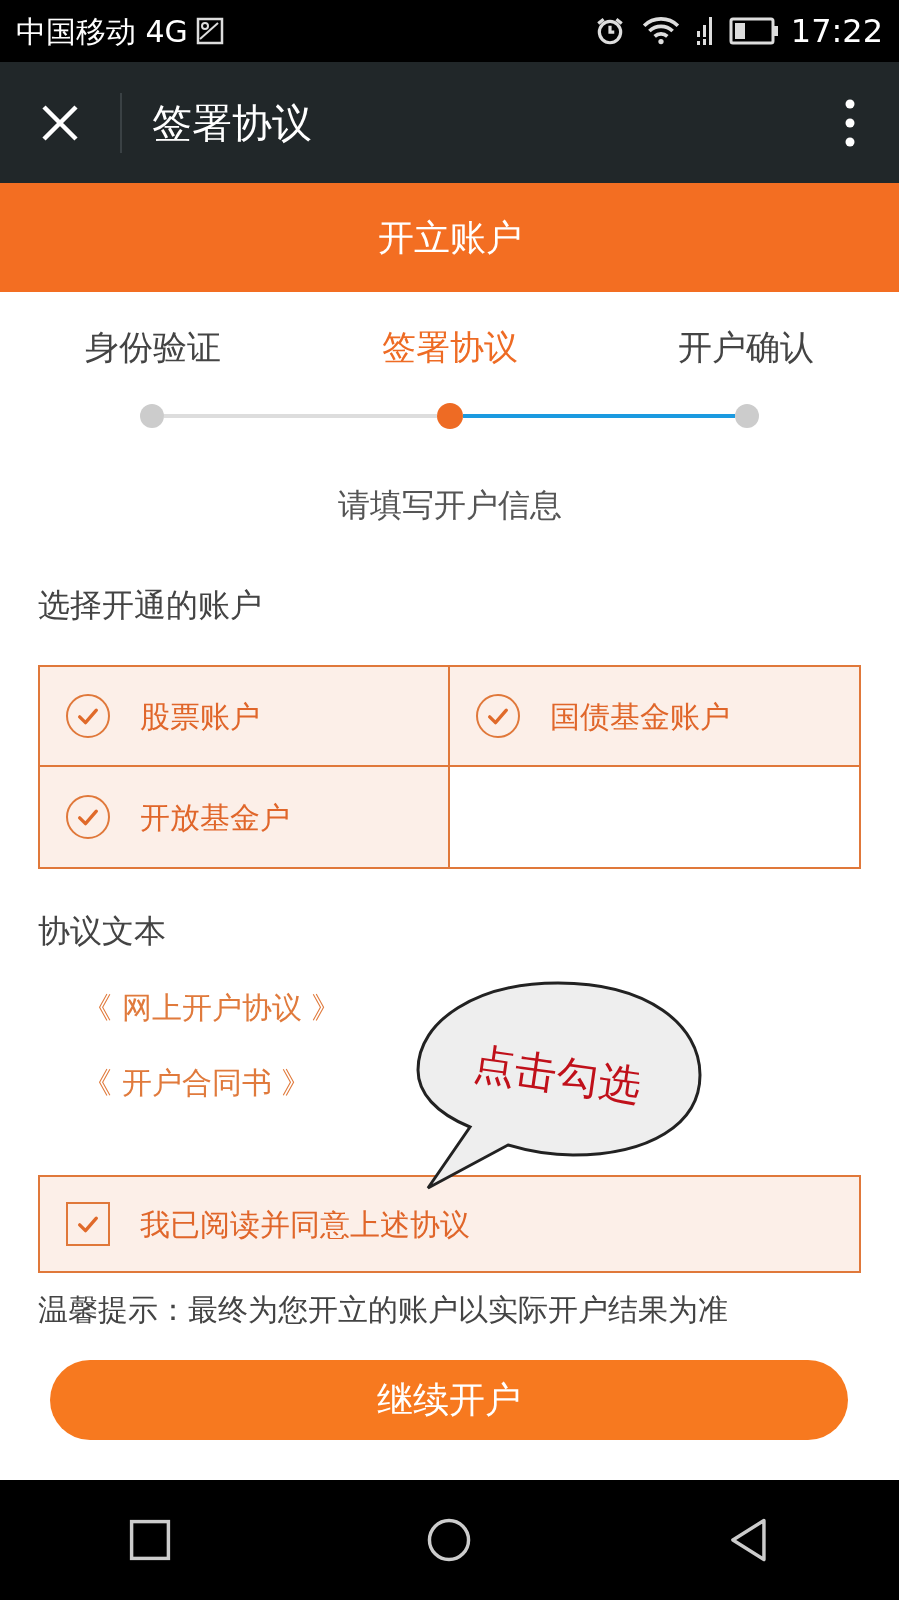 This screenshot has width=899, height=1600. What do you see at coordinates (753, 31) in the screenshot?
I see `battery-icon` at bounding box center [753, 31].